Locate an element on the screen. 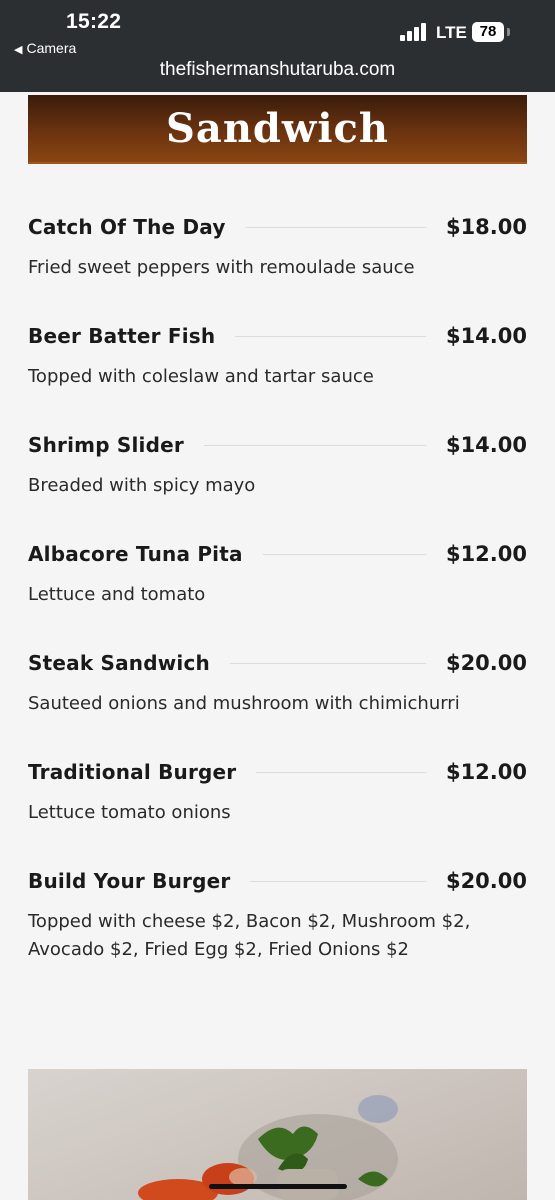 Image resolution: width=555 pixels, height=1200 pixels. food-photo is located at coordinates (277, 1134).